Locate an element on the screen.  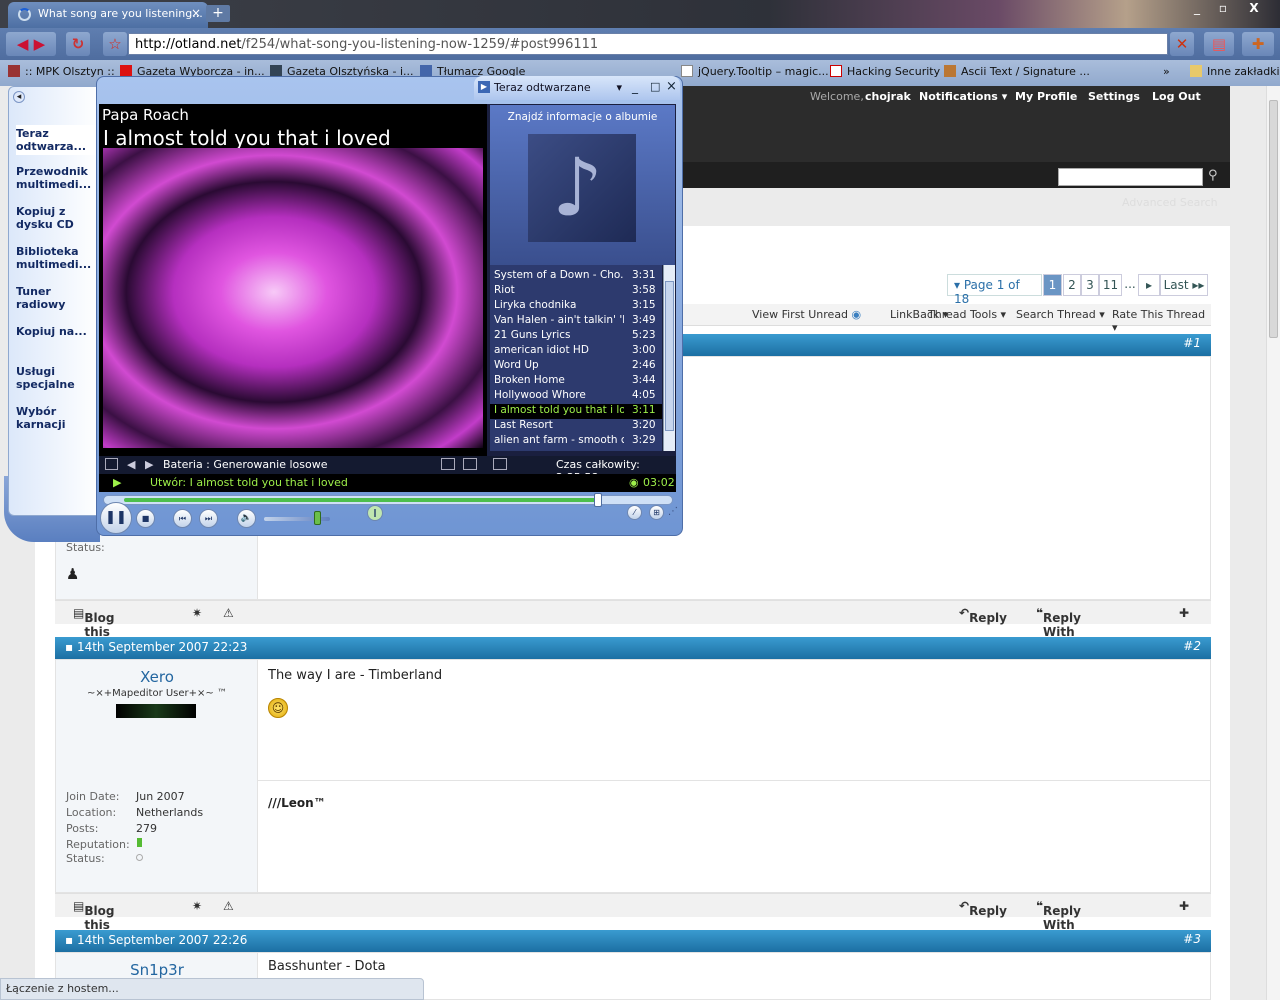
username-link: chojrak is located at coordinates (888, 96).